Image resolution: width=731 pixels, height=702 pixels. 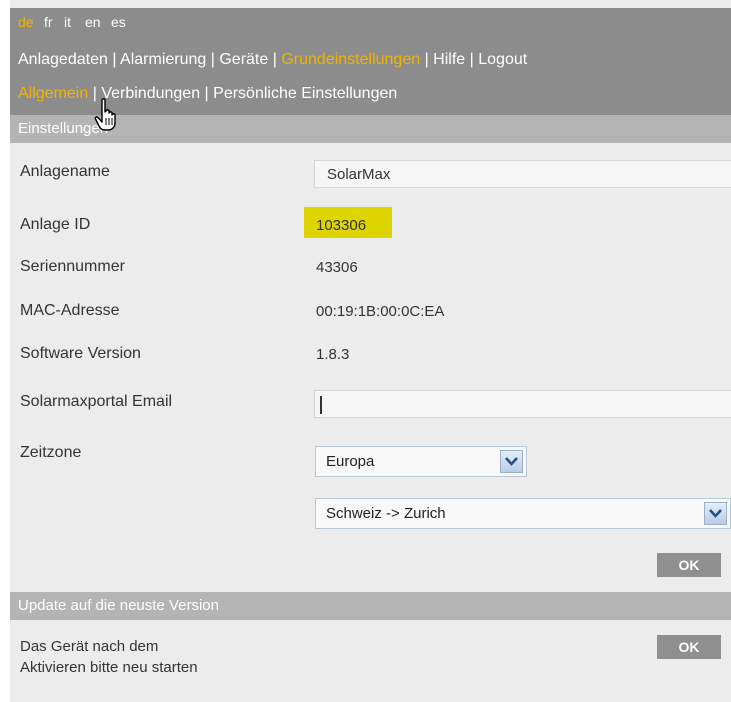 I want to click on update-header-title: Update auf die neuste Version, so click(x=118, y=605).